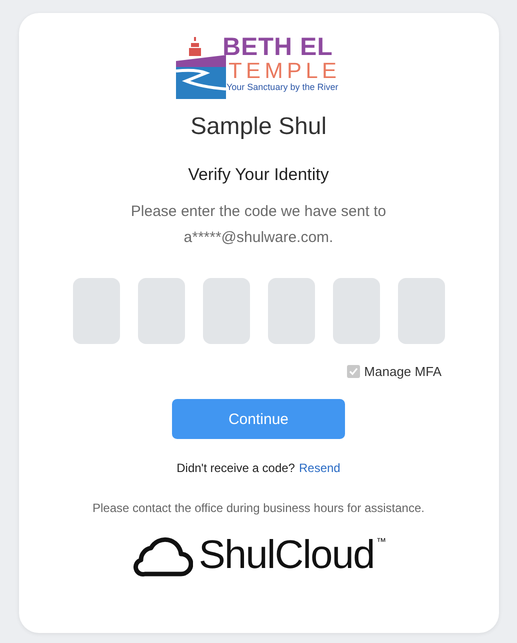  What do you see at coordinates (286, 555) in the screenshot?
I see `shulcloud-logo-text: ShulCloud` at bounding box center [286, 555].